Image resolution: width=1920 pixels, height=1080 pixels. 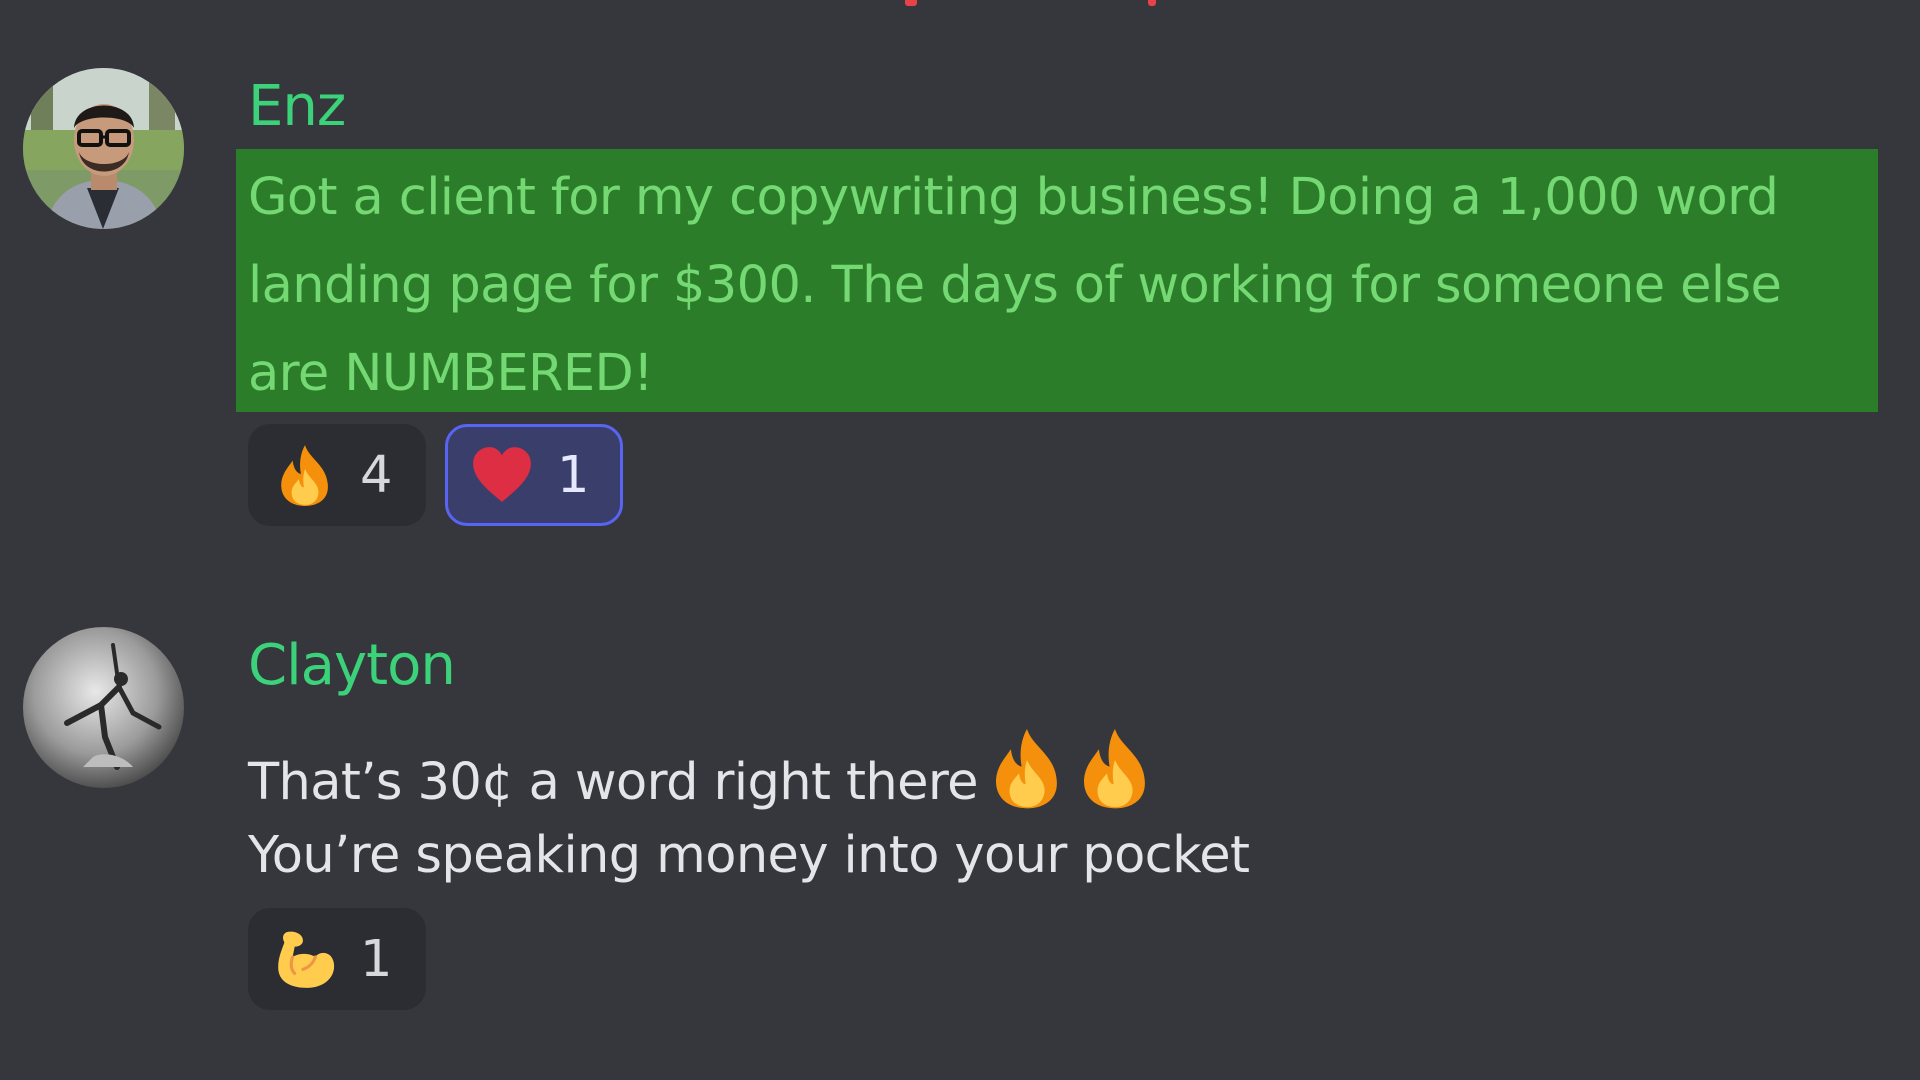 I want to click on reaction-heart: 1, so click(x=534, y=475).